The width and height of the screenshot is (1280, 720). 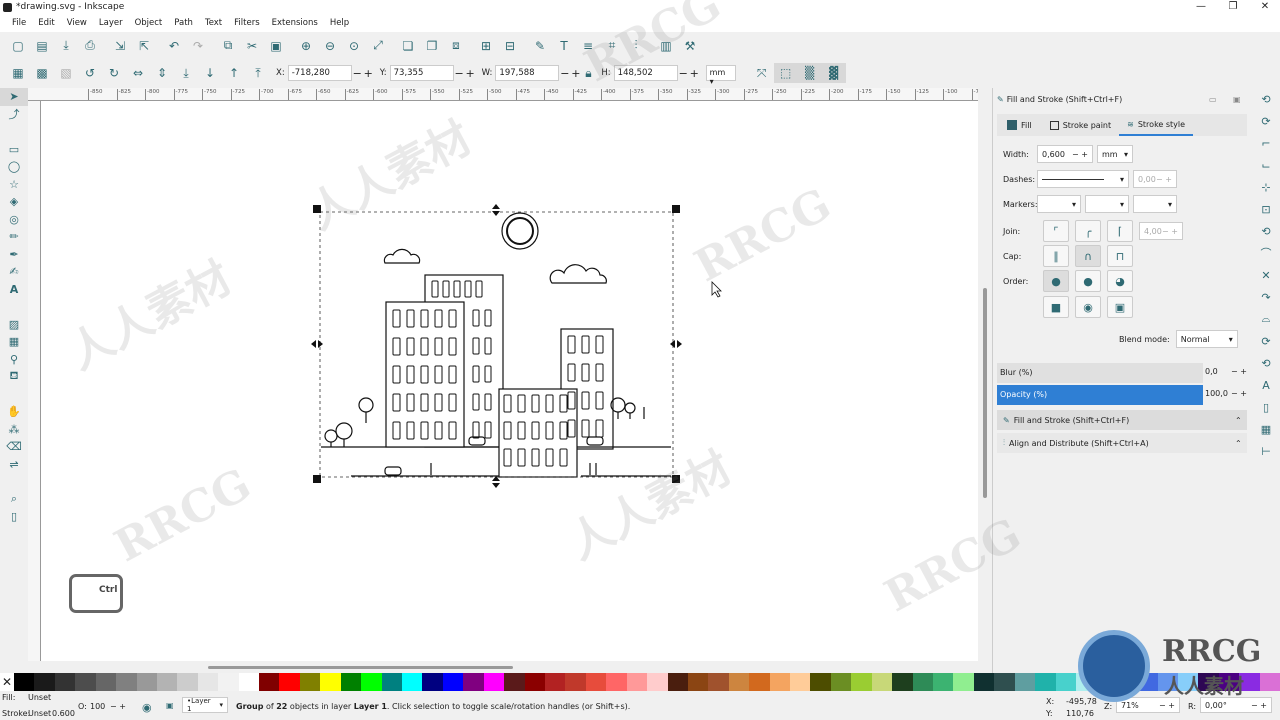 I want to click on xml-editor-icon: ⌗, so click(x=612, y=46).